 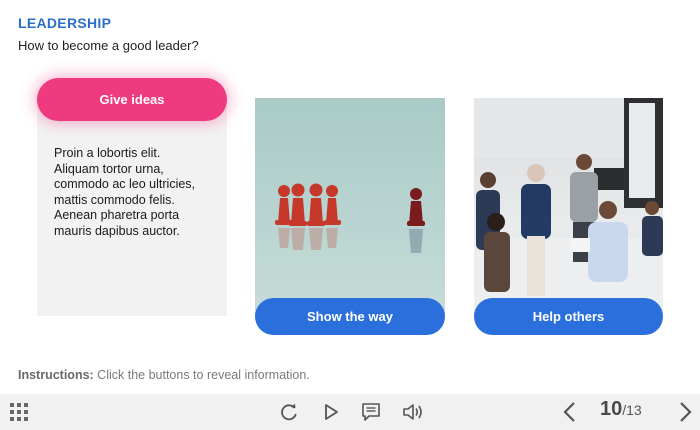 What do you see at coordinates (56, 375) in the screenshot?
I see `instructions-label: Instructions:` at bounding box center [56, 375].